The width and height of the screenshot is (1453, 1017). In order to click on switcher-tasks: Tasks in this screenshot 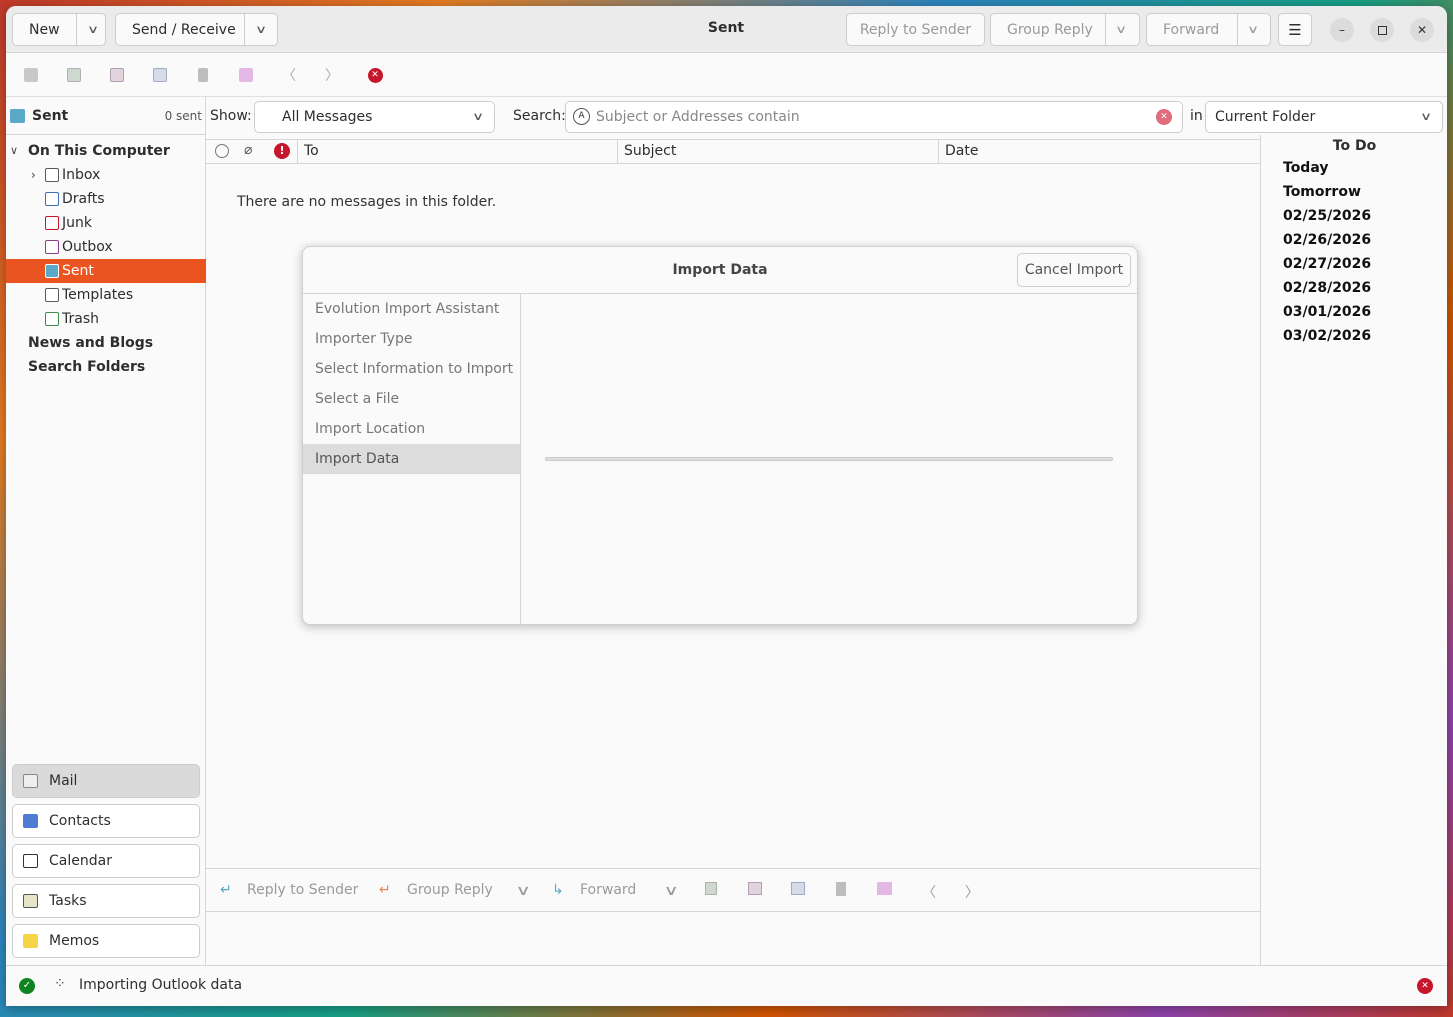, I will do `click(106, 901)`.